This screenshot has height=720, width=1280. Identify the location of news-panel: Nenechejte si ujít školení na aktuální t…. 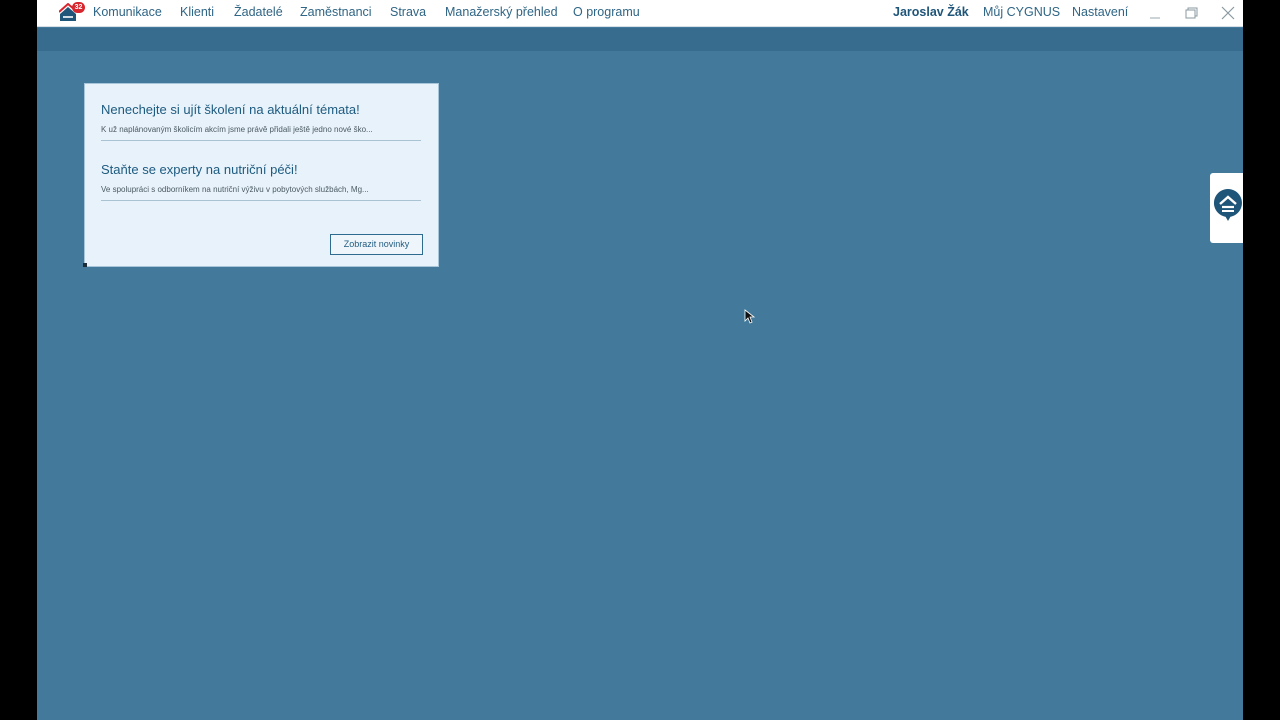
(261, 175).